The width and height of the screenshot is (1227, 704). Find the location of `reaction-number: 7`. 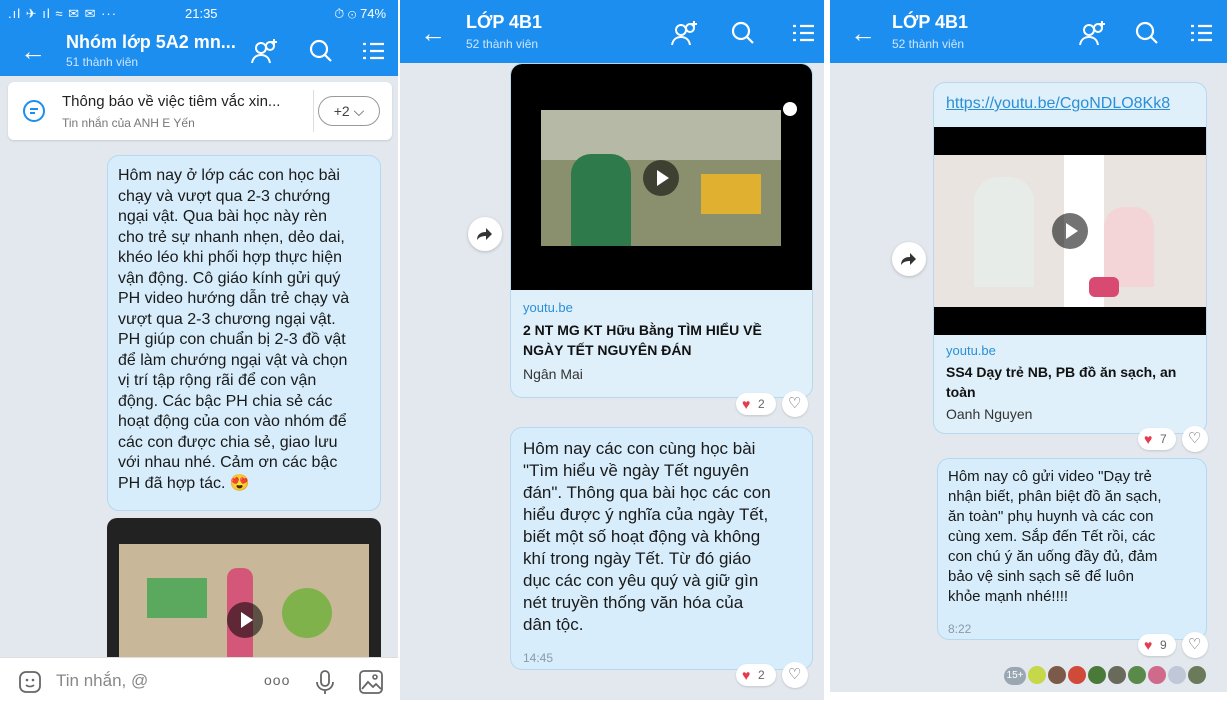

reaction-number: 7 is located at coordinates (1163, 439).